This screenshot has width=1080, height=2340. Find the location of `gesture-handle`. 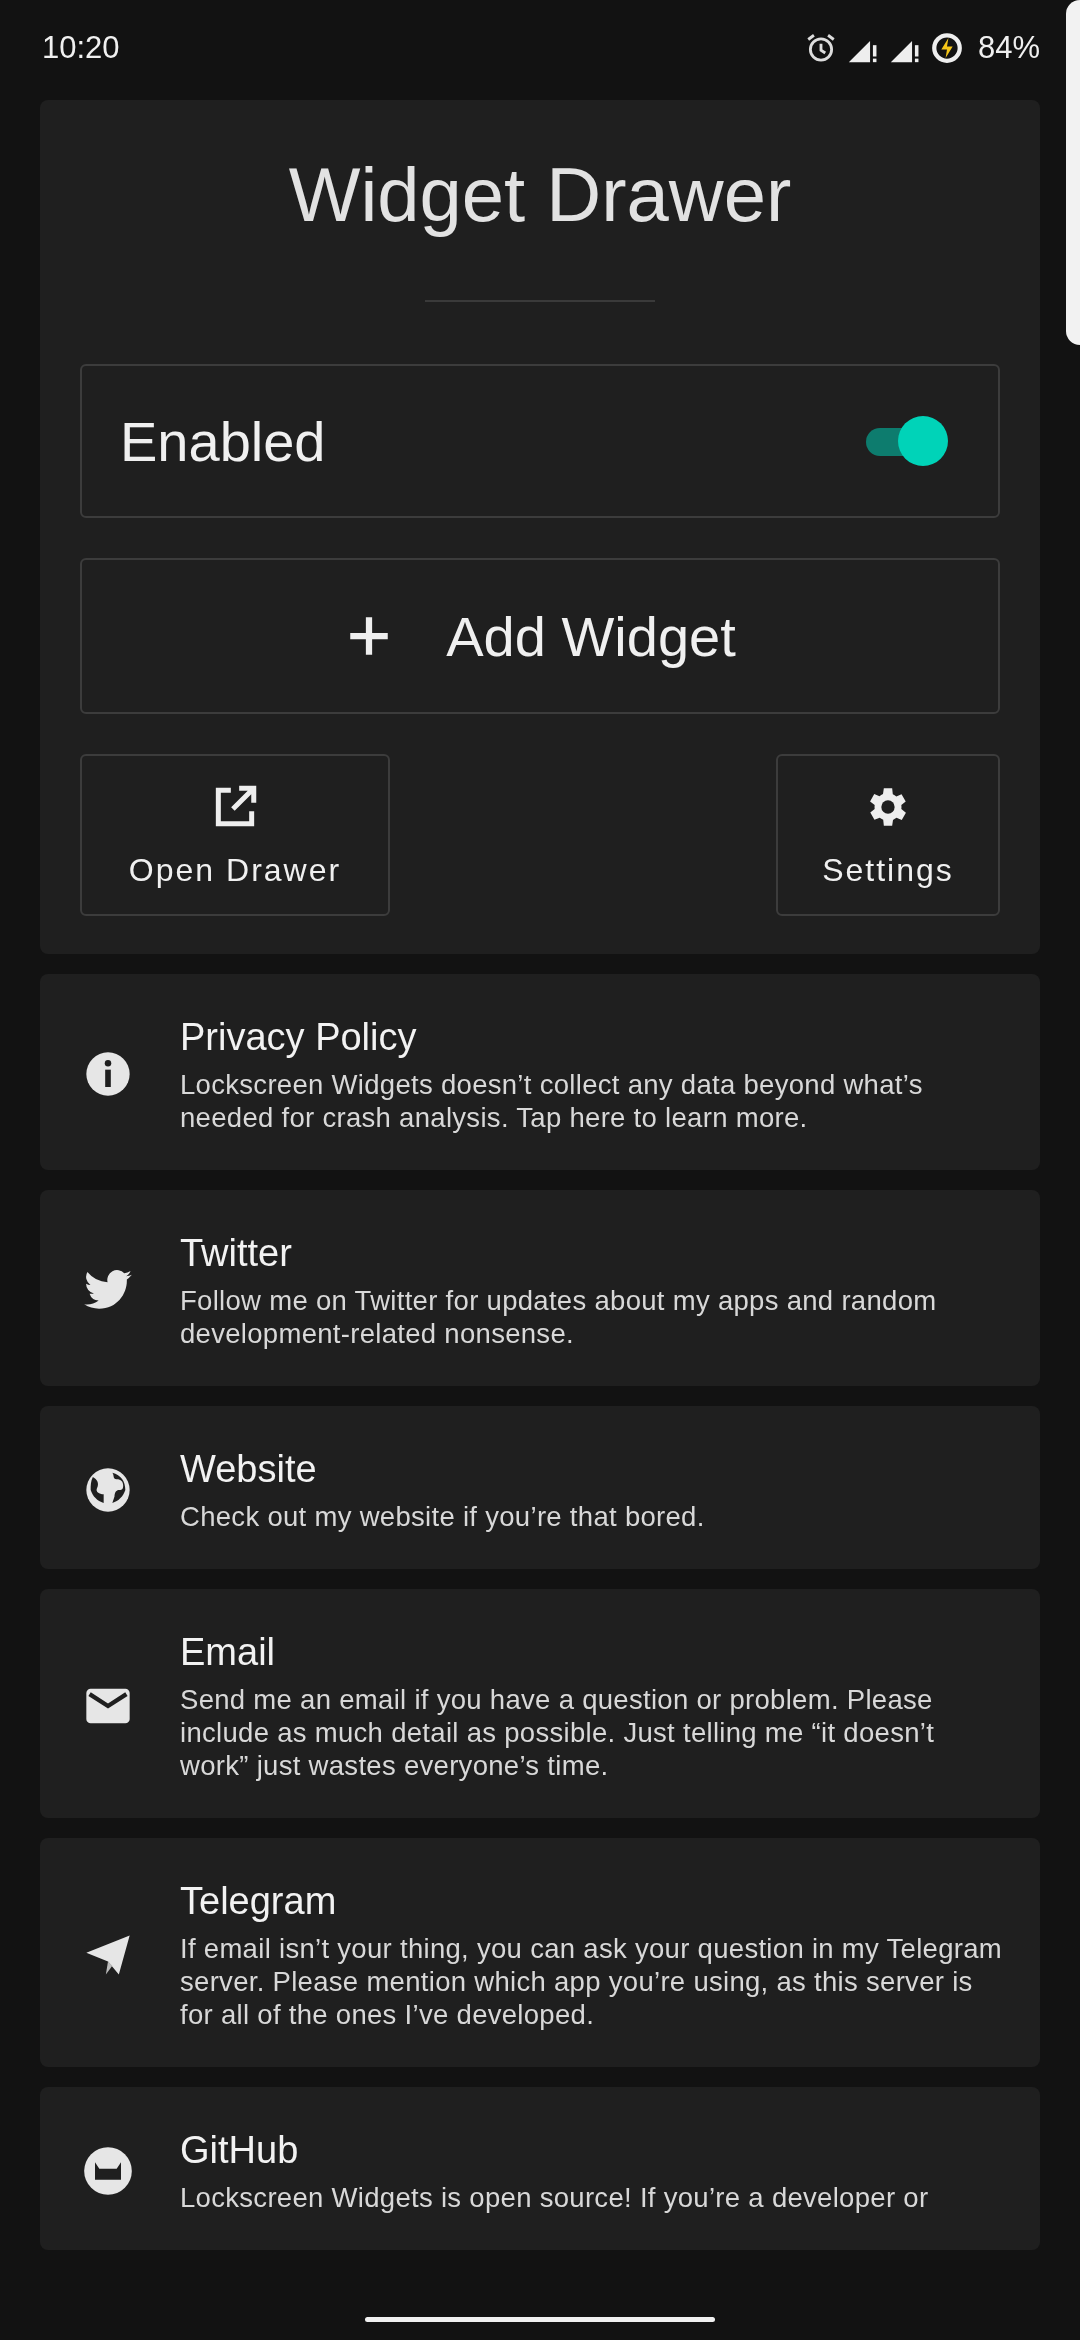

gesture-handle is located at coordinates (540, 2319).